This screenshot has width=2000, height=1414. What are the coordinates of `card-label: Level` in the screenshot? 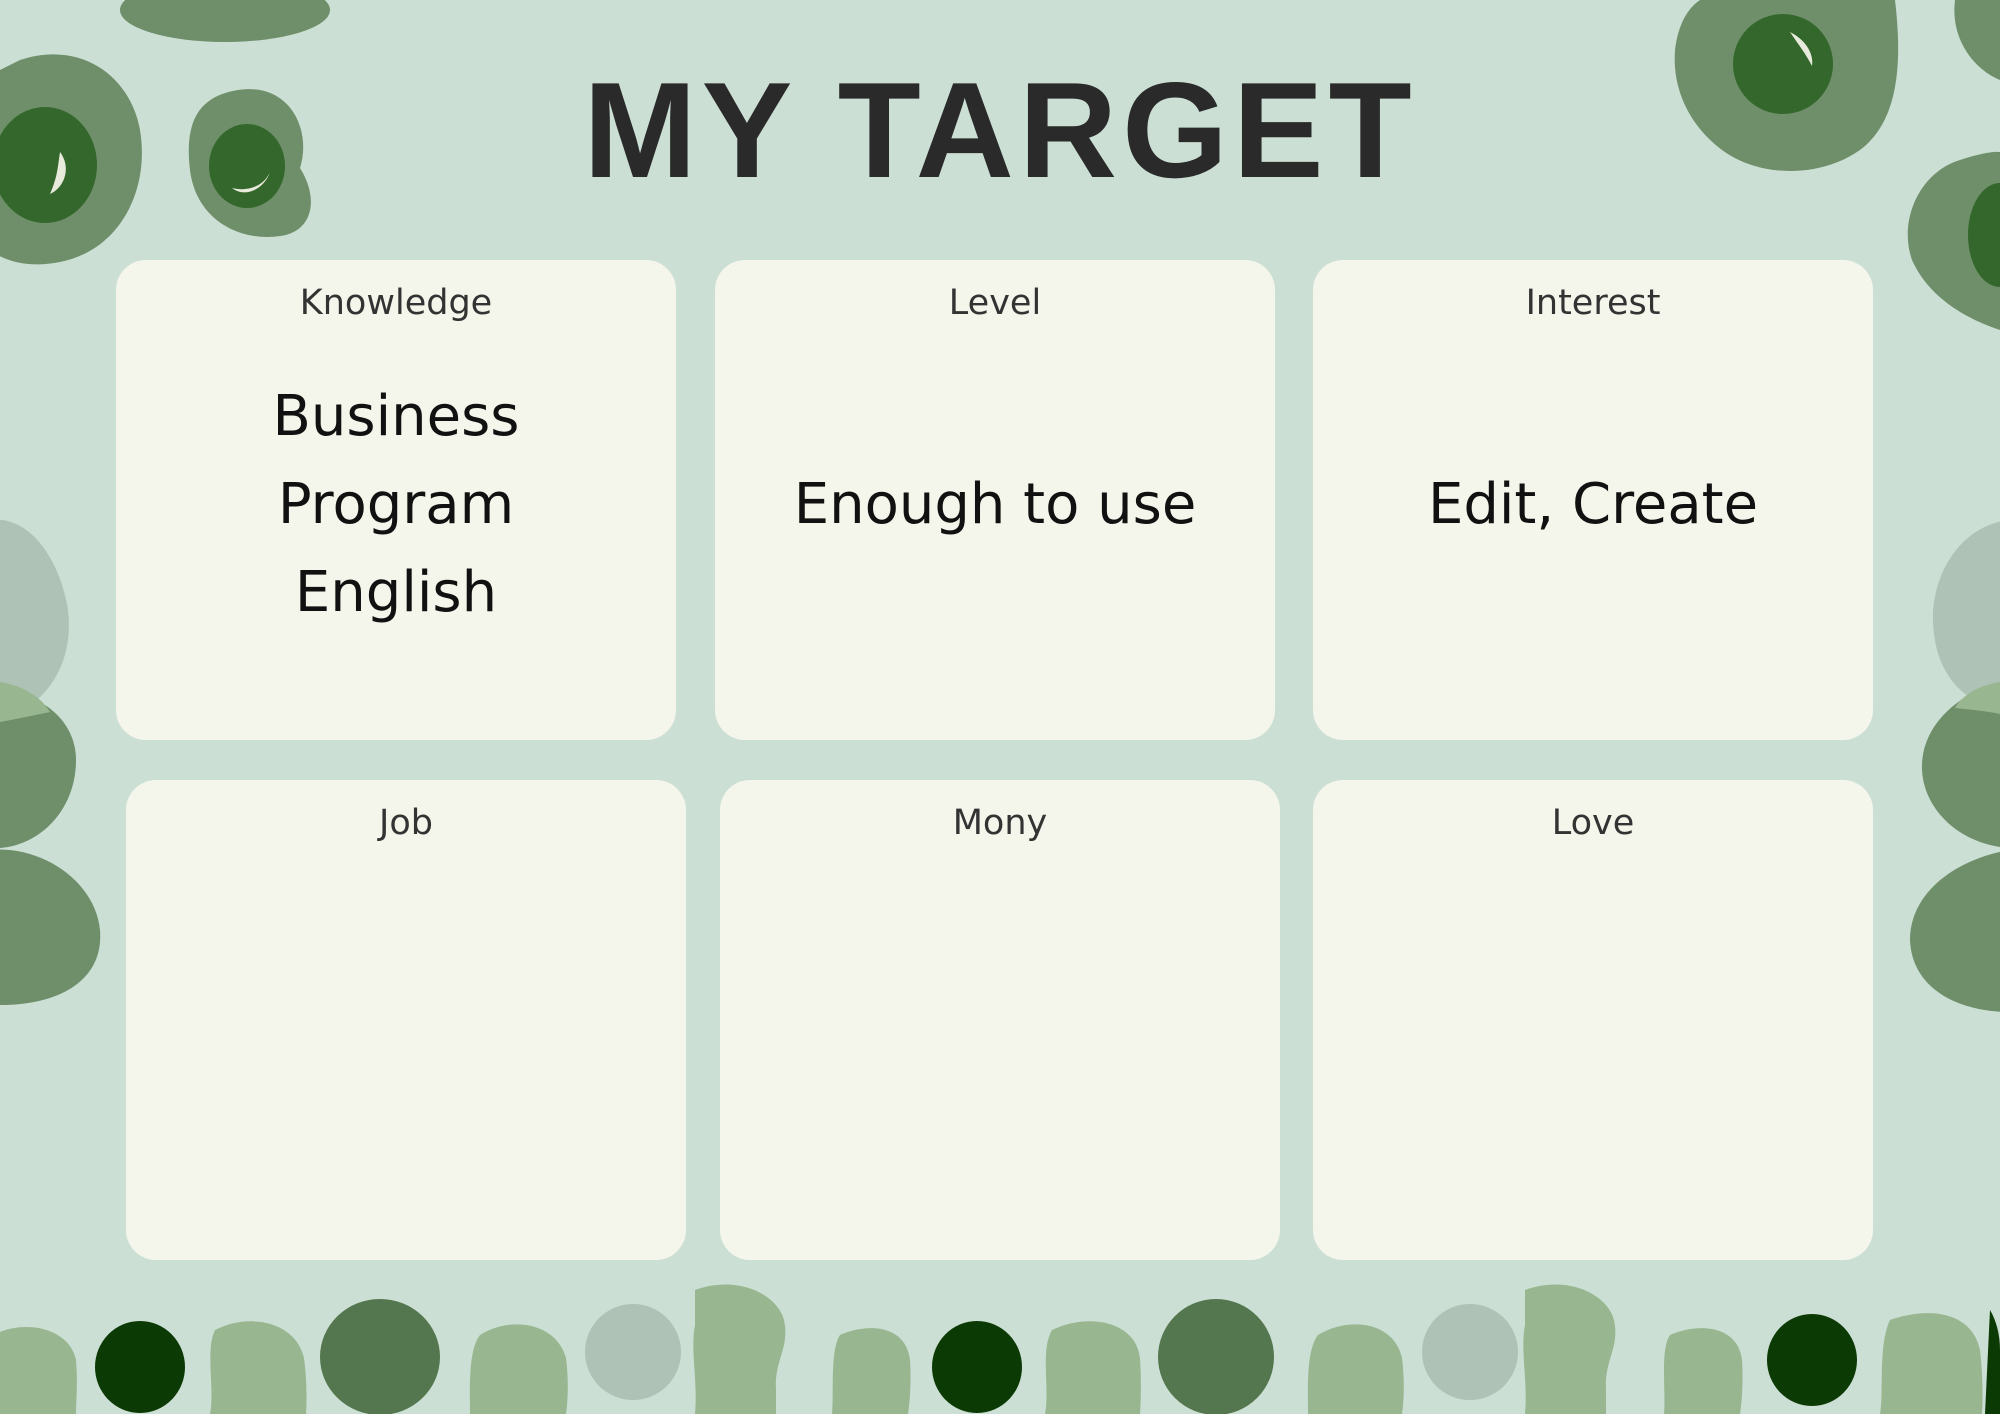 It's located at (995, 303).